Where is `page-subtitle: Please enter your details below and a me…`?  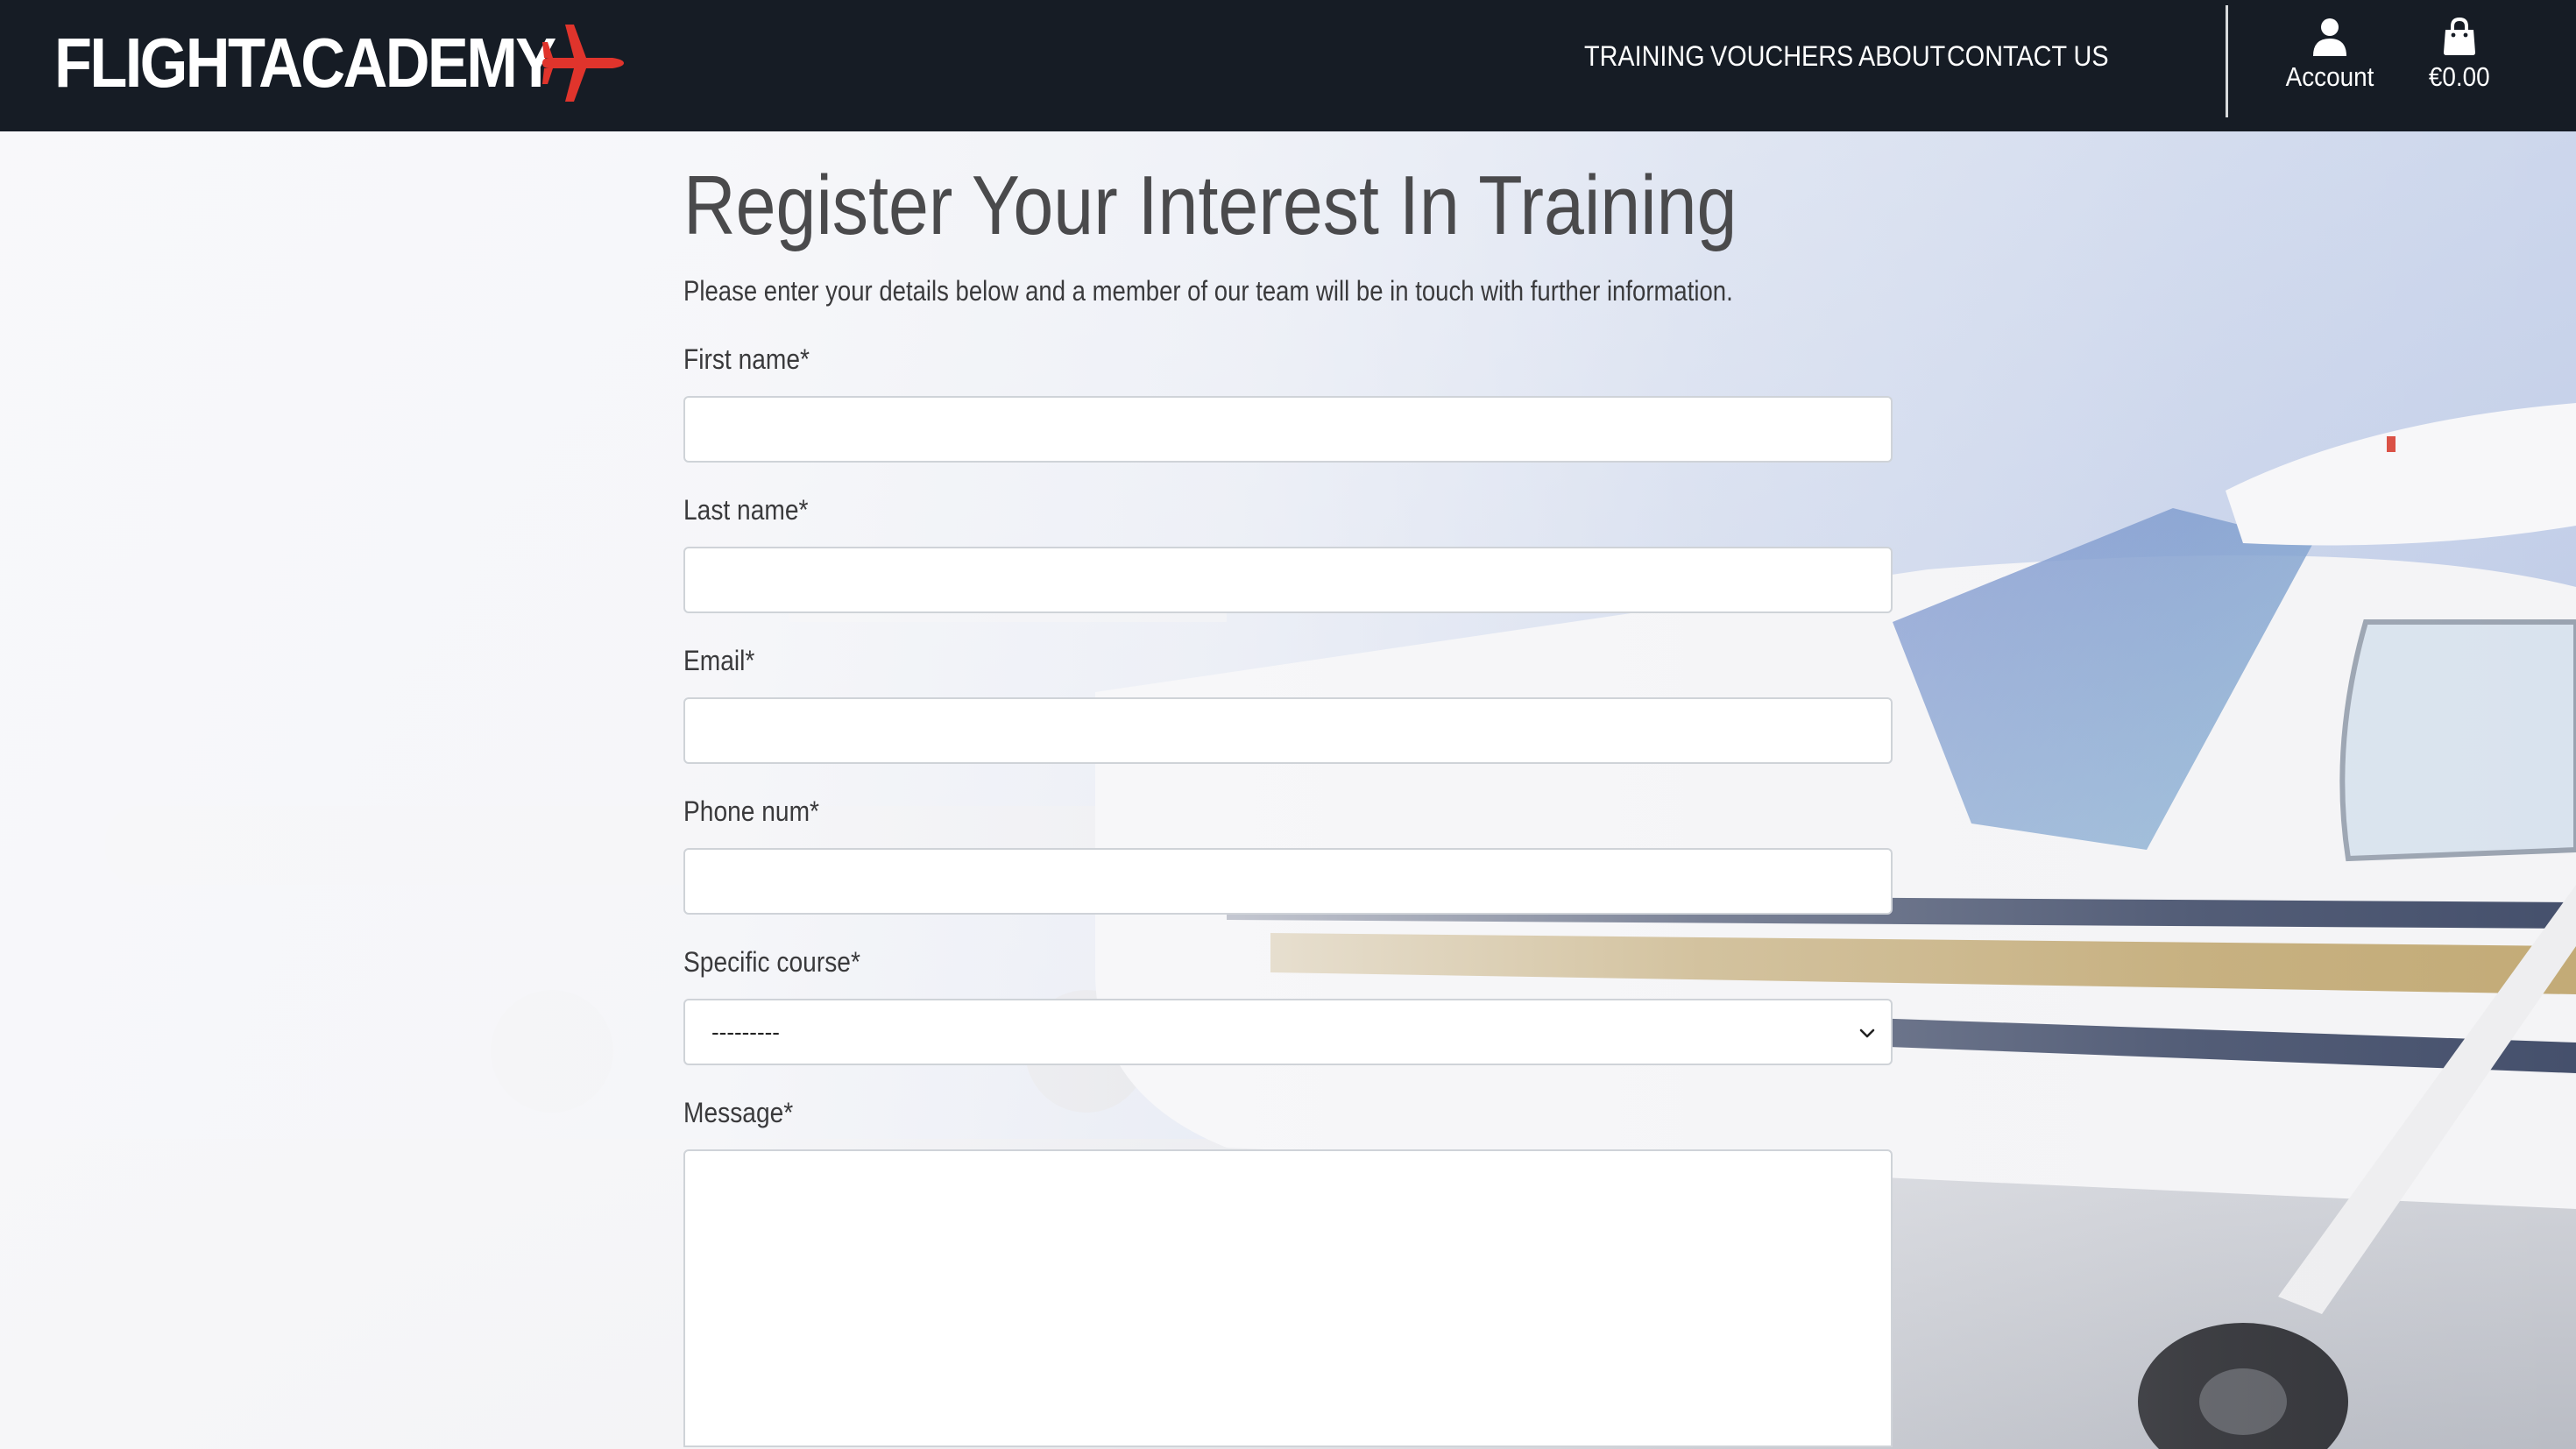 page-subtitle: Please enter your details below and a me… is located at coordinates (1208, 291).